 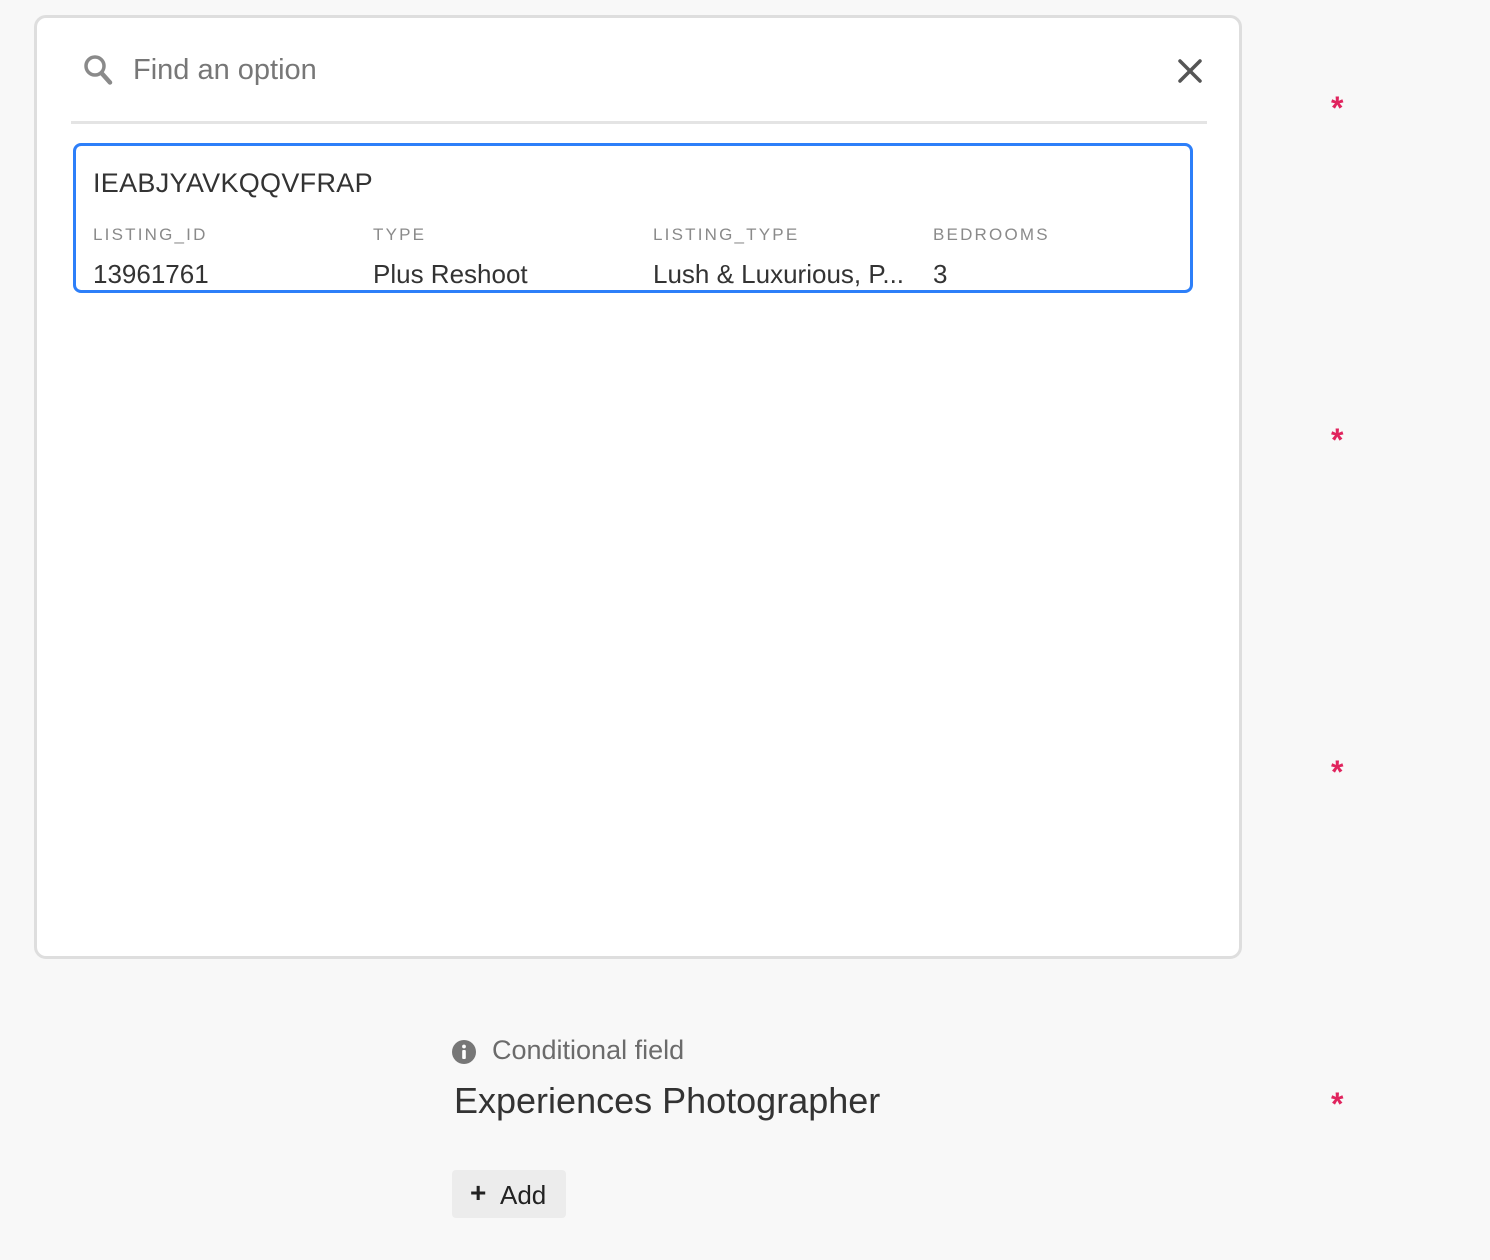 What do you see at coordinates (523, 1195) in the screenshot?
I see `add-button-label: Add` at bounding box center [523, 1195].